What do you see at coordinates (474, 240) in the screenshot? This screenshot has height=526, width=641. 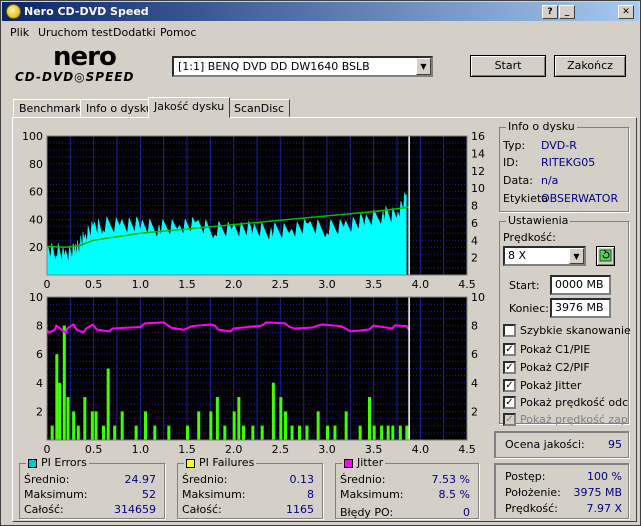 I see `chart-0-y2-tick-label: 4` at bounding box center [474, 240].